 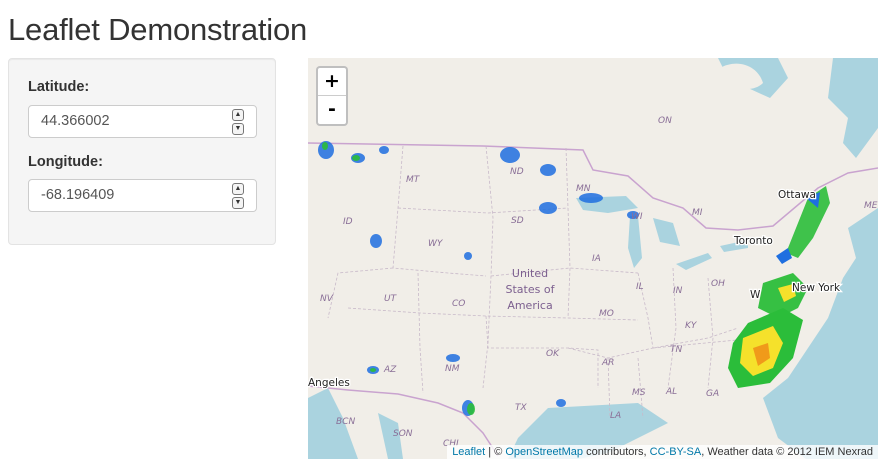 I want to click on city-ottawa: Ottawa, so click(x=797, y=195).